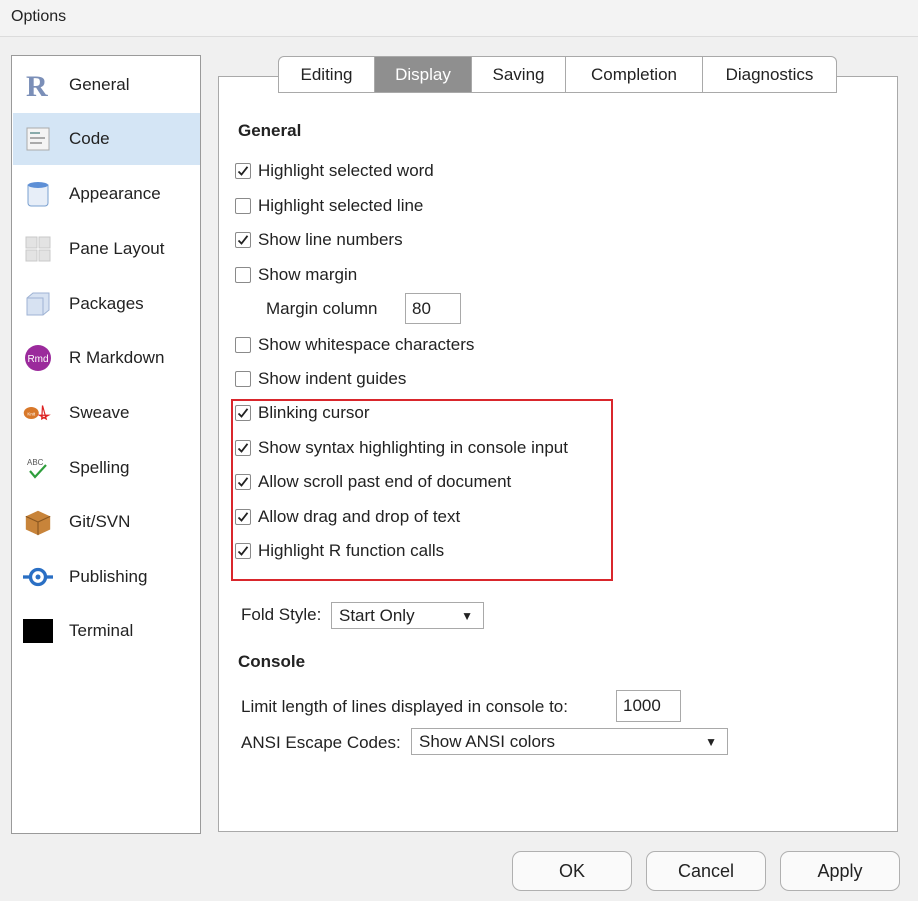  I want to click on sidebar-item-label: Appearance, so click(115, 193).